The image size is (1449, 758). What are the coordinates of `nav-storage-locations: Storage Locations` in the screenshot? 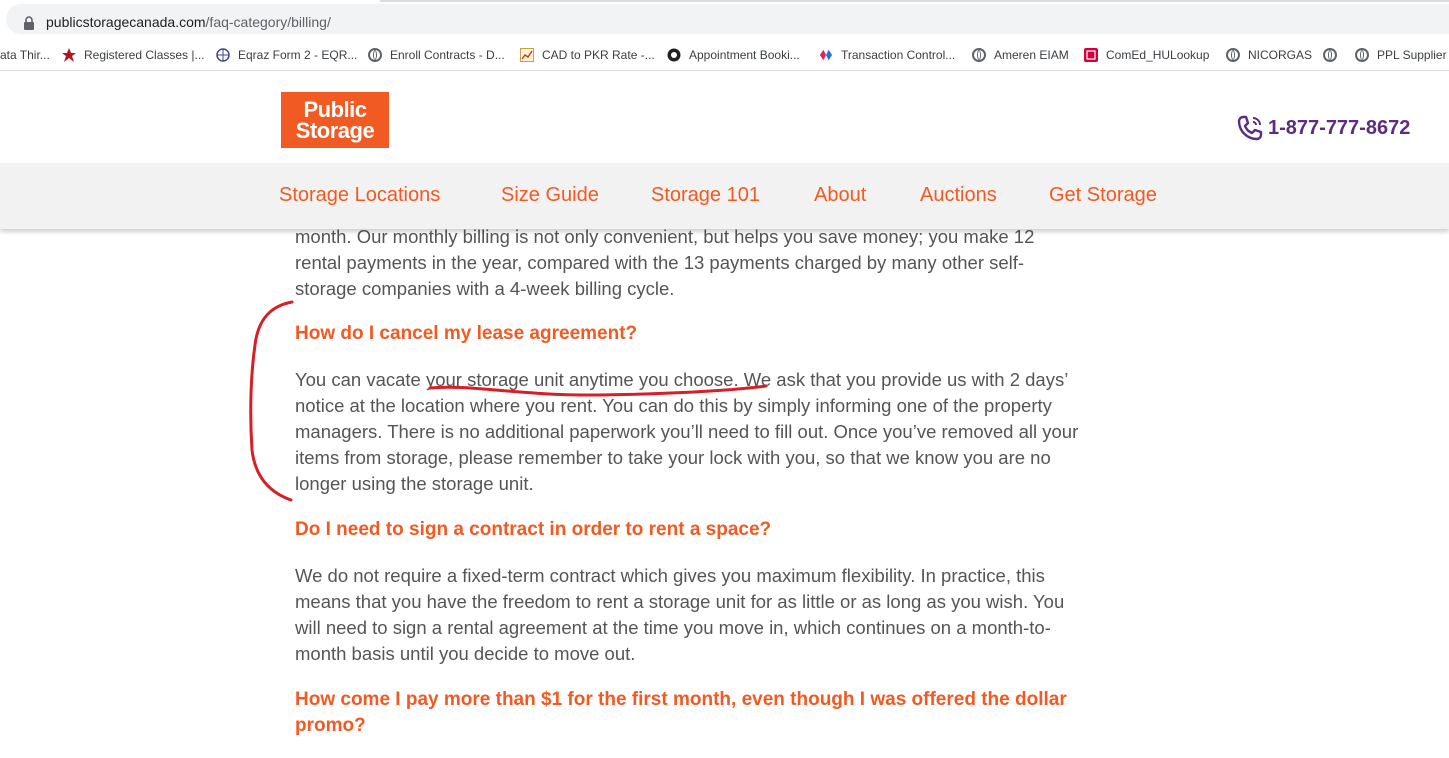 It's located at (359, 195).